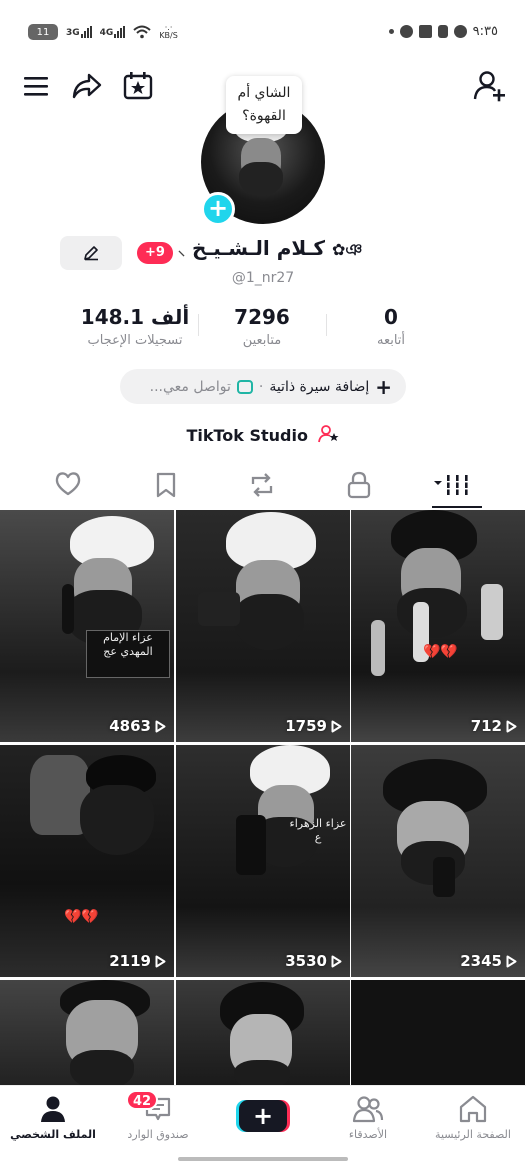 This screenshot has width=526, height=1169. Describe the element at coordinates (68, 484) in the screenshot. I see `heart-icon` at that location.